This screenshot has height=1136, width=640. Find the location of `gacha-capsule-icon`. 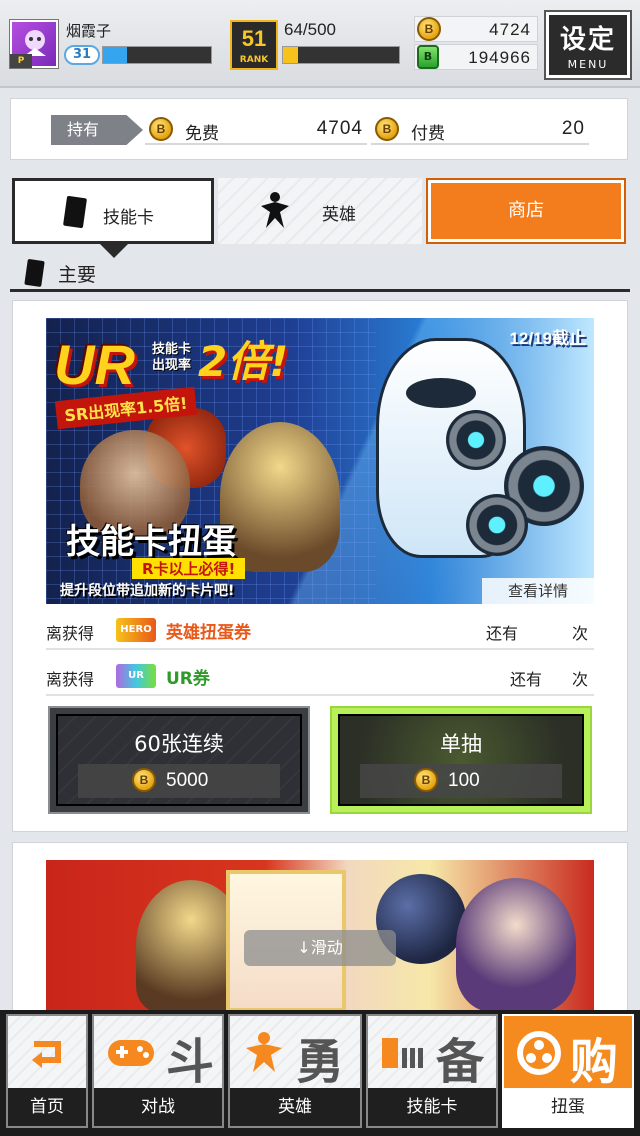

gacha-capsule-icon is located at coordinates (539, 1053).